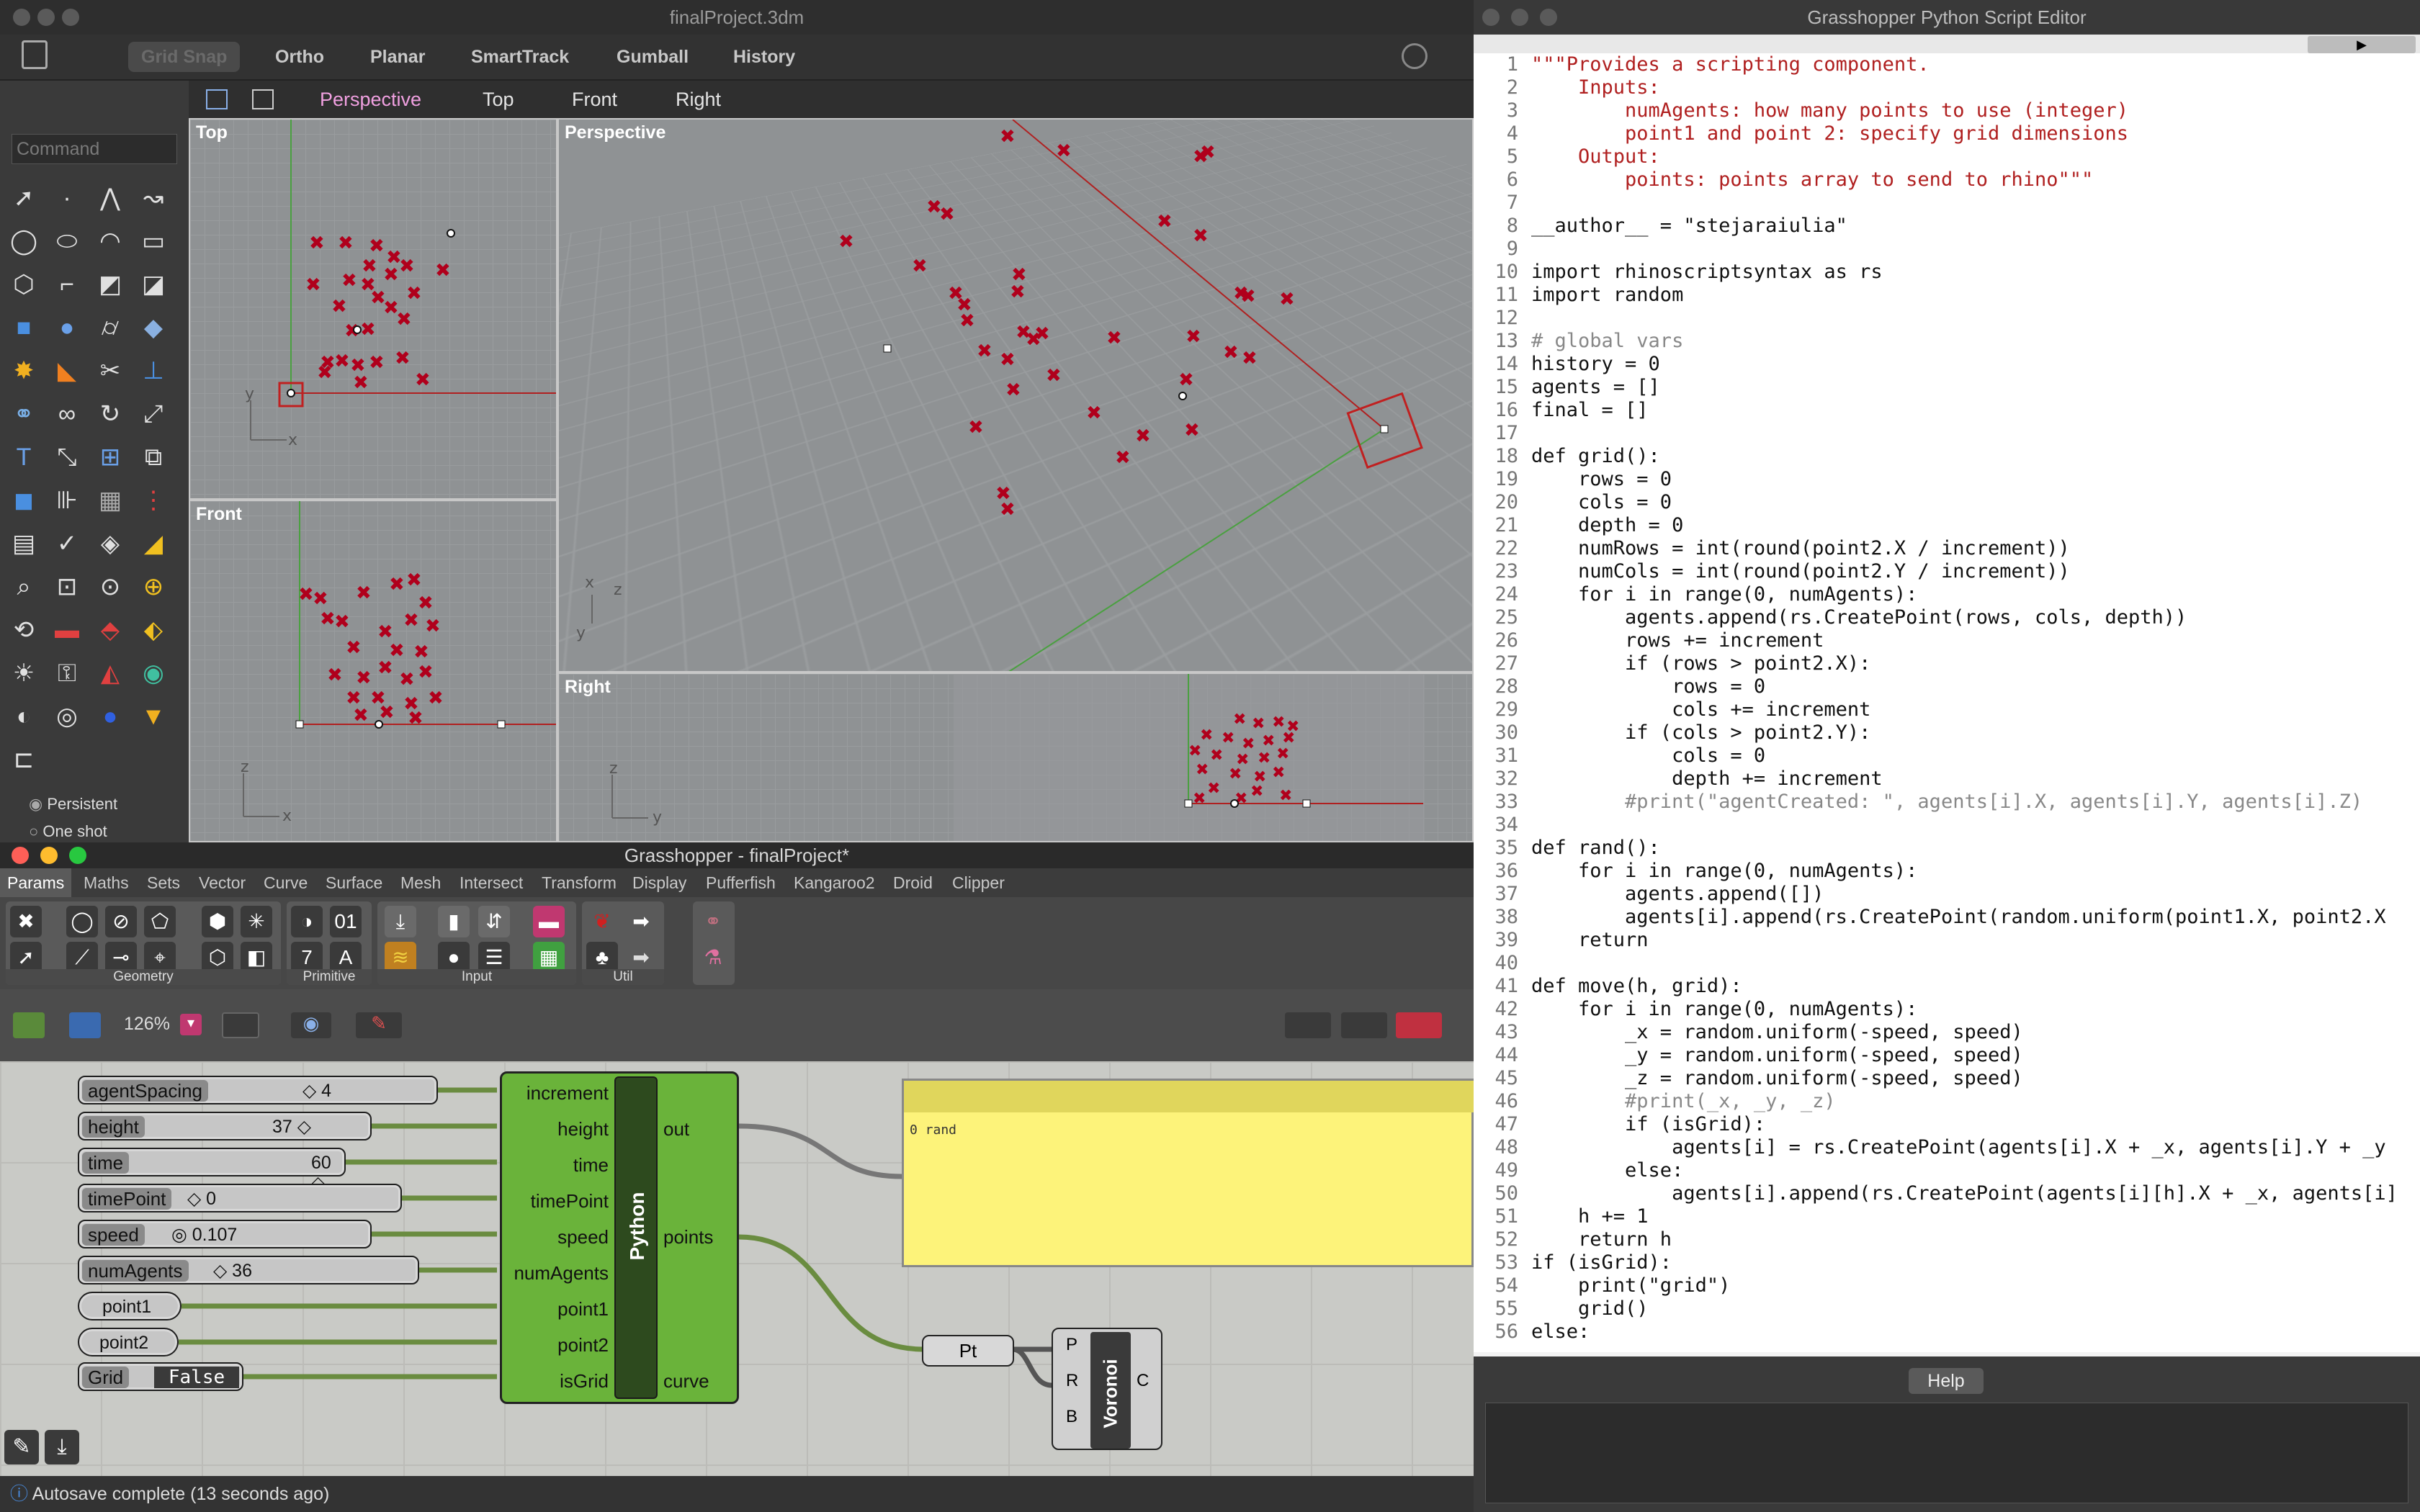 The image size is (2420, 1512). What do you see at coordinates (153, 630) in the screenshot?
I see `named-view-icon: ⬖` at bounding box center [153, 630].